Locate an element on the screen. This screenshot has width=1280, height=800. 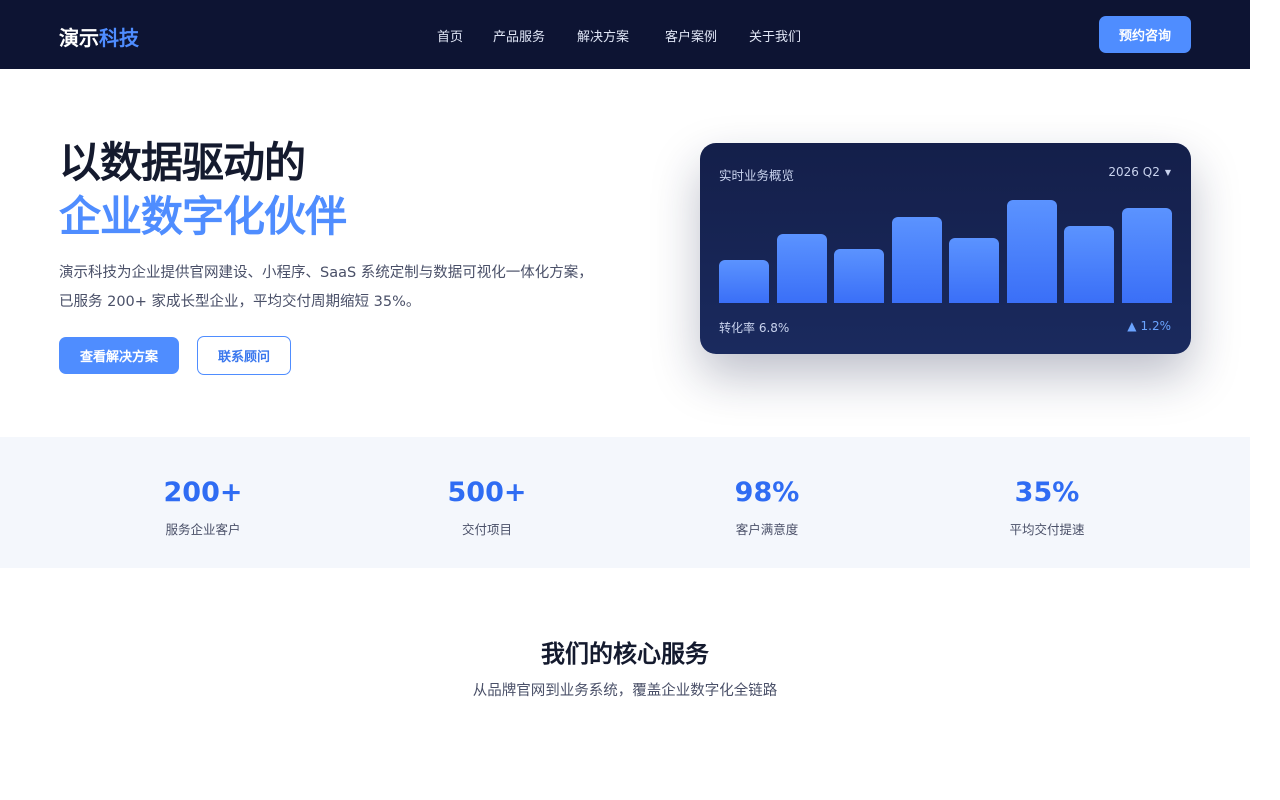
logo: 演示科技 is located at coordinates (99, 36).